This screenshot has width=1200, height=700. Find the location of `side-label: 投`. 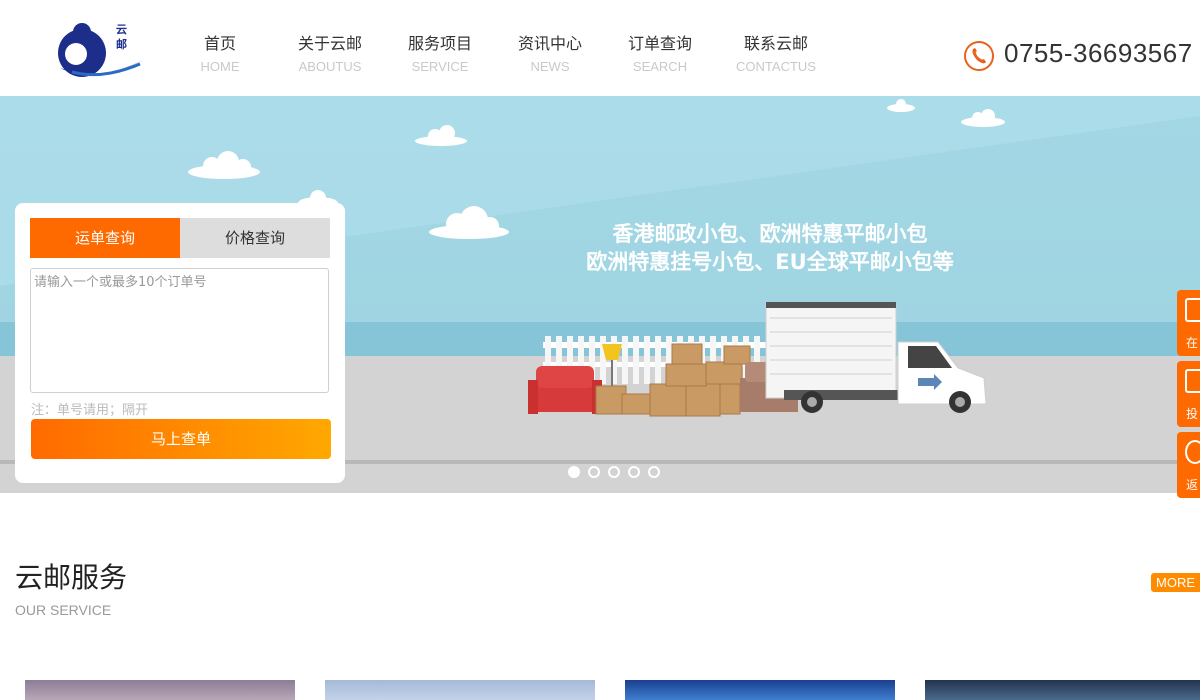

side-label: 投 is located at coordinates (1192, 414).